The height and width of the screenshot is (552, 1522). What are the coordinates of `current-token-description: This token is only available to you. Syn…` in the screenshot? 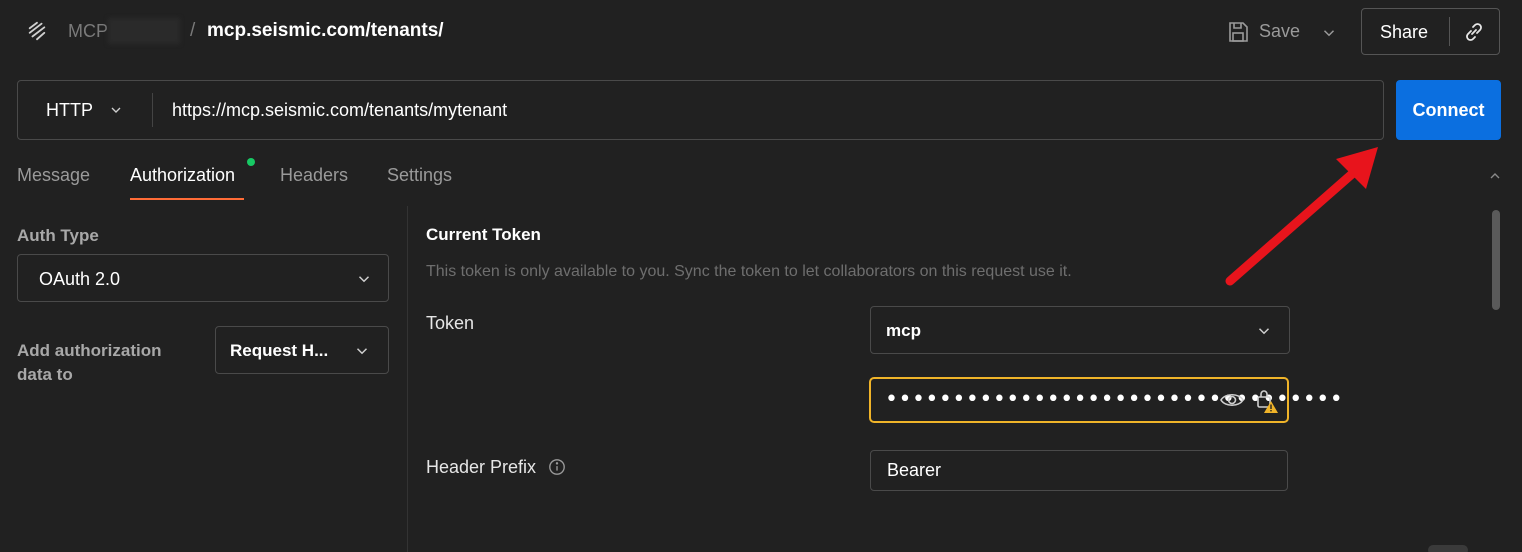 It's located at (749, 271).